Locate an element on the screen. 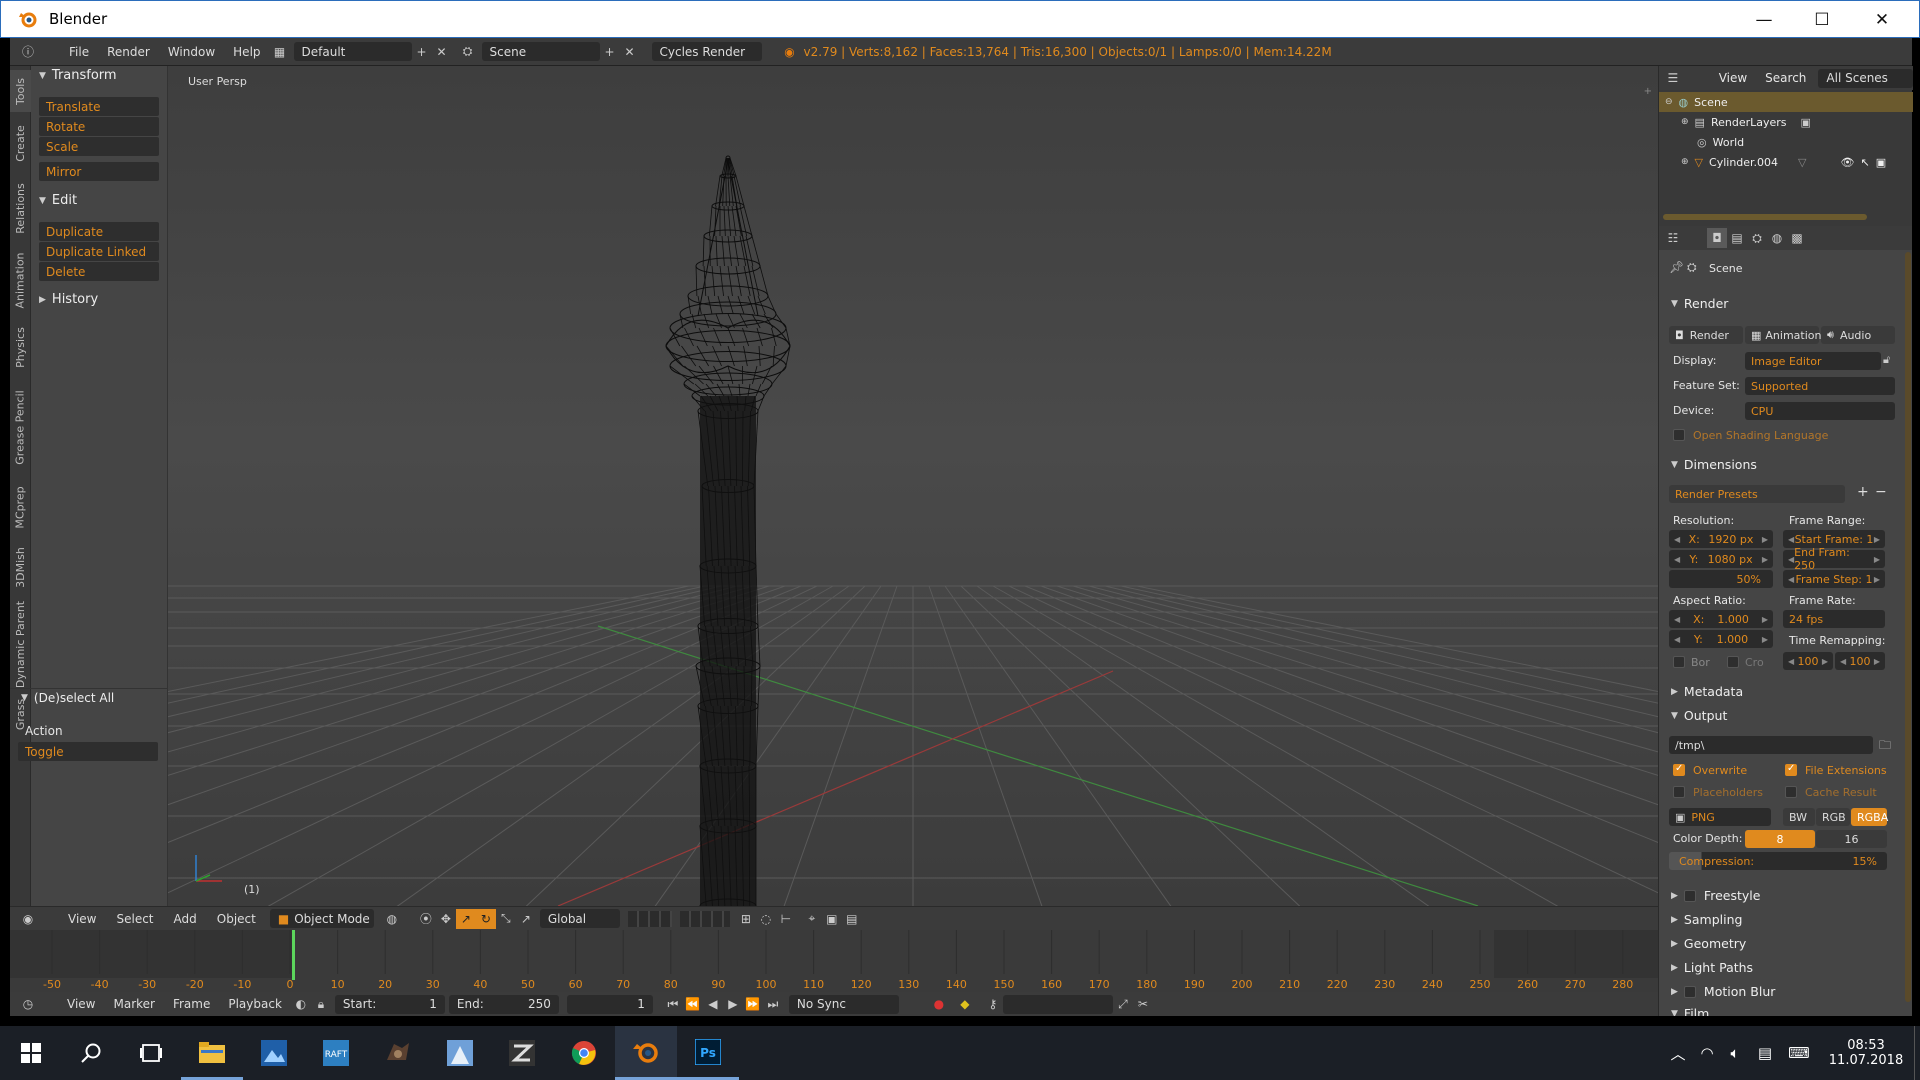  render-button: ◘ Render is located at coordinates (1706, 335).